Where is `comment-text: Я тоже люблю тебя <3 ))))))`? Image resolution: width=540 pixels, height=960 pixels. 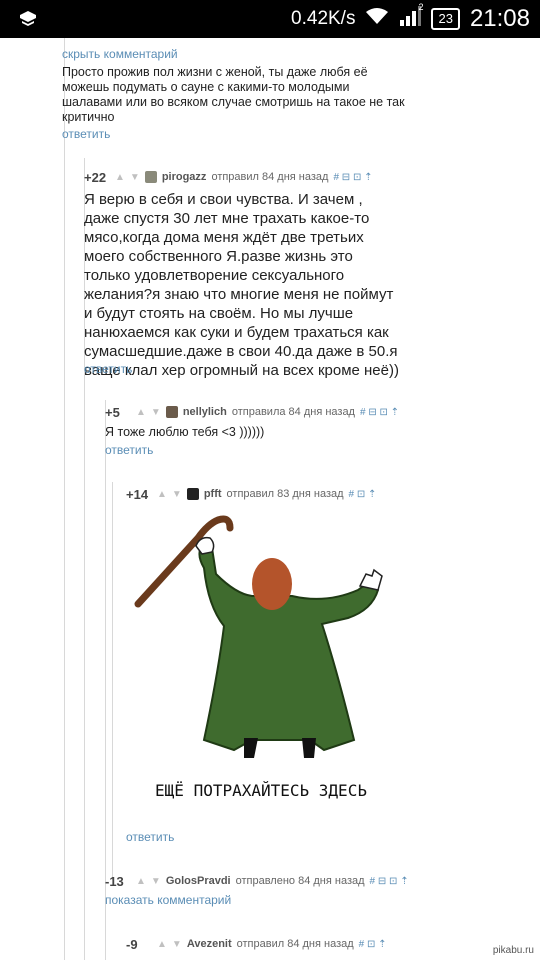 comment-text: Я тоже люблю тебя <3 )))))) is located at coordinates (185, 432).